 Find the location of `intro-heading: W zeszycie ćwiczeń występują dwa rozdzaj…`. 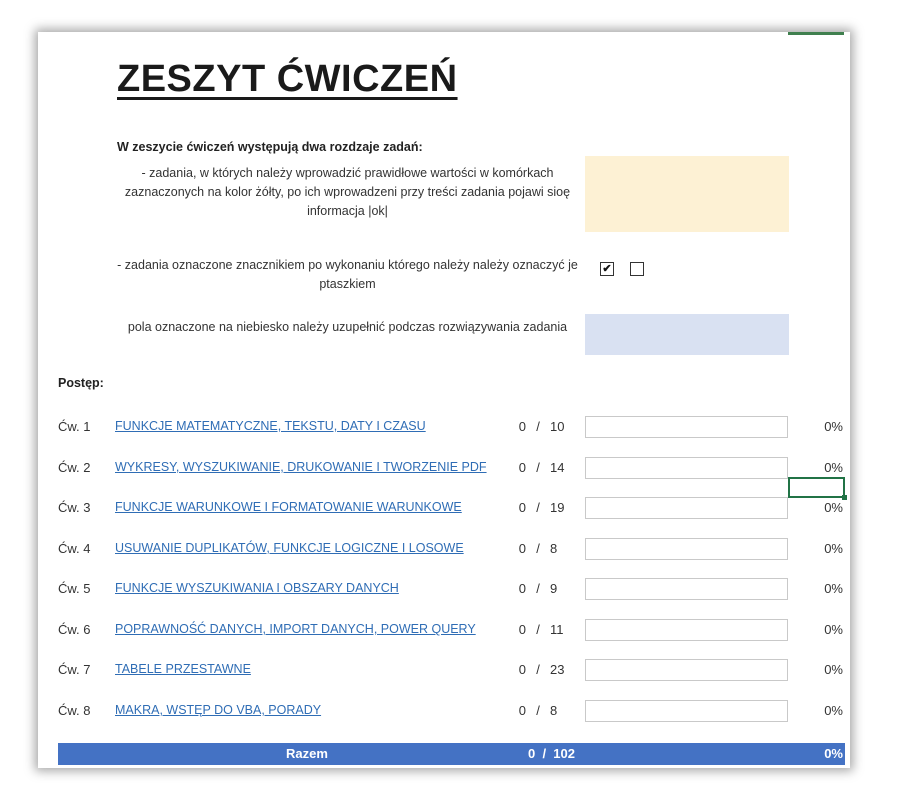

intro-heading: W zeszycie ćwiczeń występują dwa rozdzaj… is located at coordinates (270, 147).